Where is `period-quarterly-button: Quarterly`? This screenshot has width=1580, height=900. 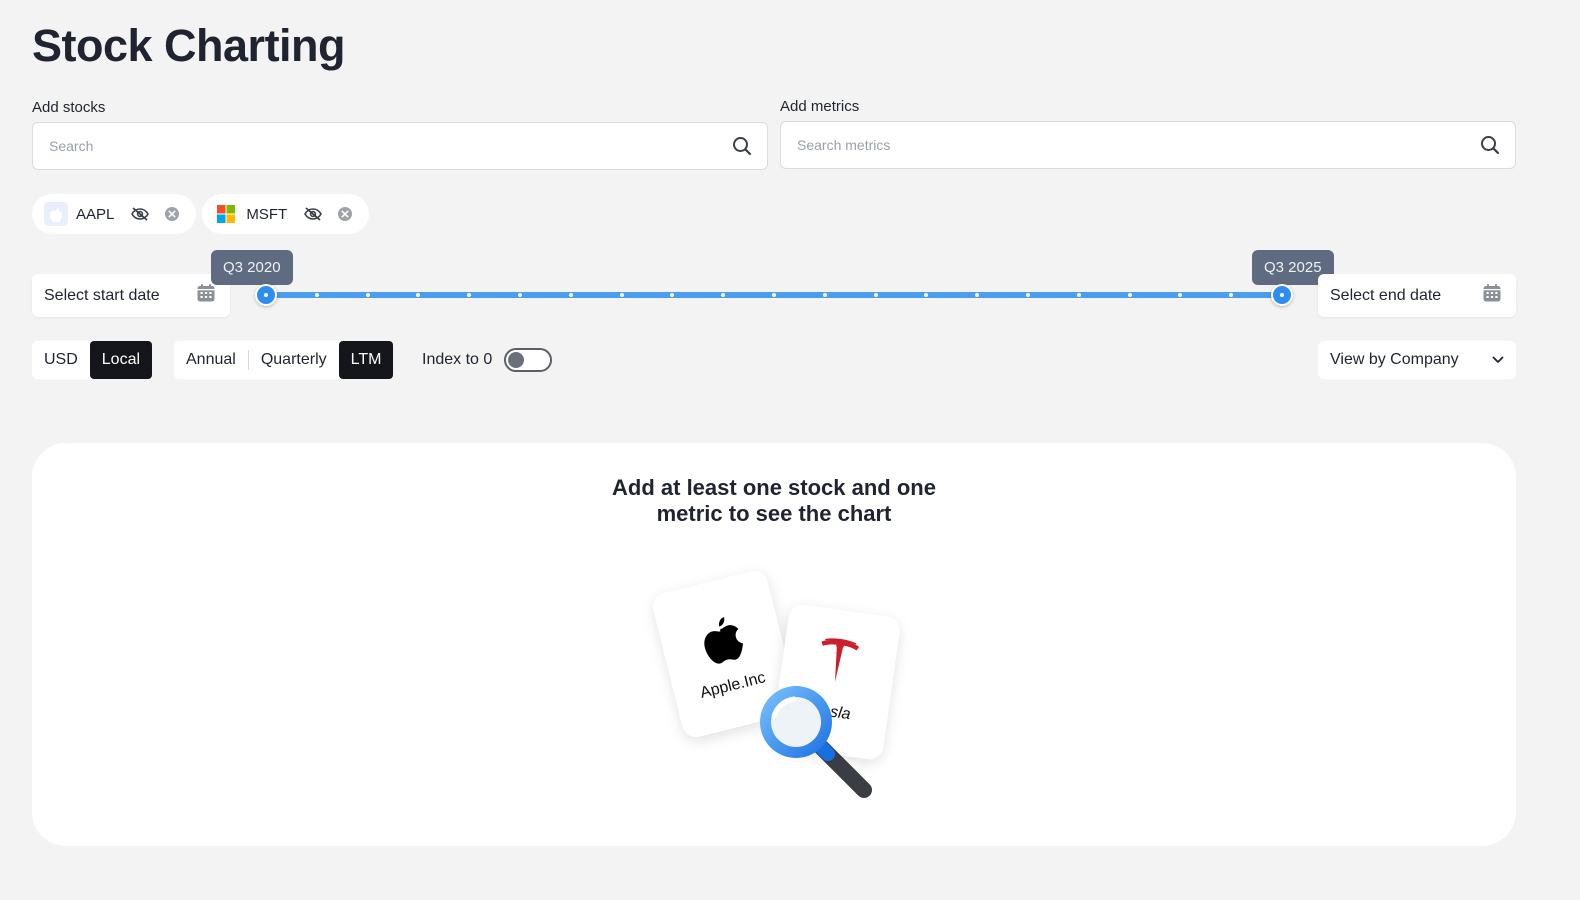
period-quarterly-button: Quarterly is located at coordinates (294, 360).